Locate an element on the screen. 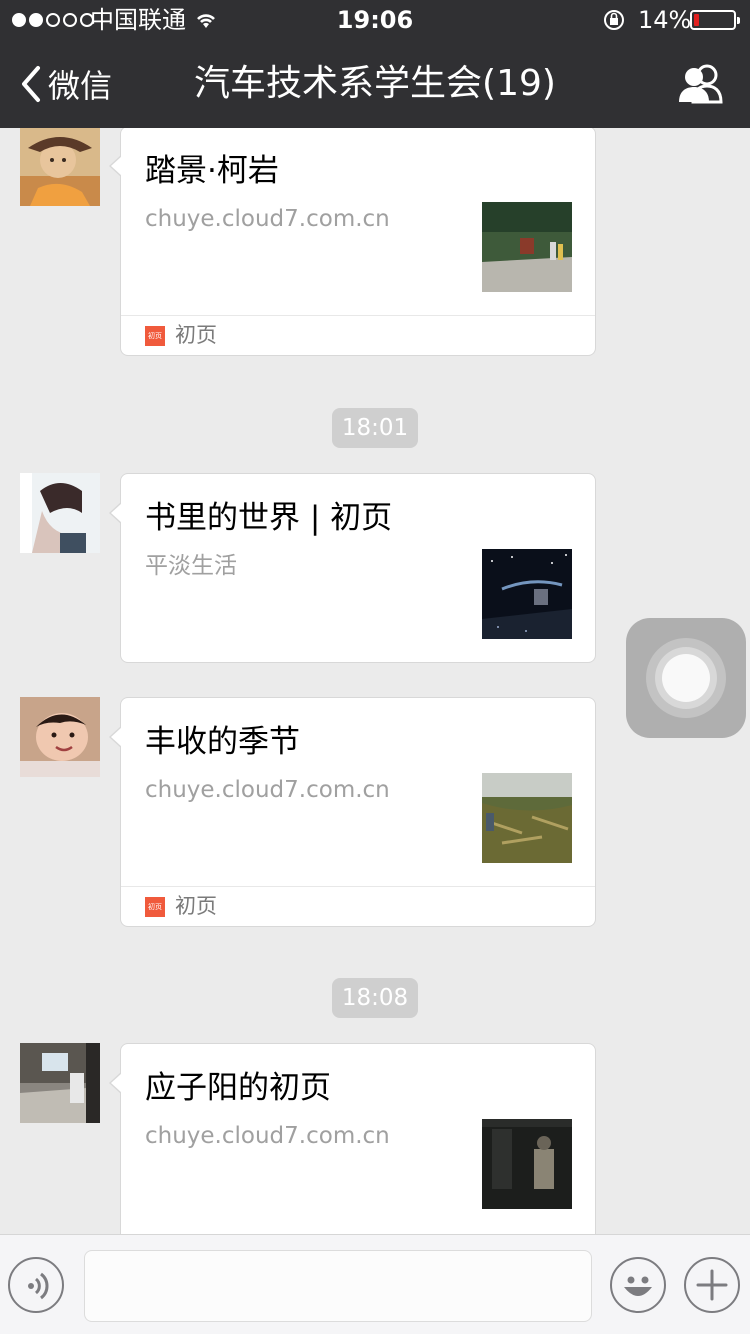 The height and width of the screenshot is (1334, 750). voice-icon is located at coordinates (38, 1286).